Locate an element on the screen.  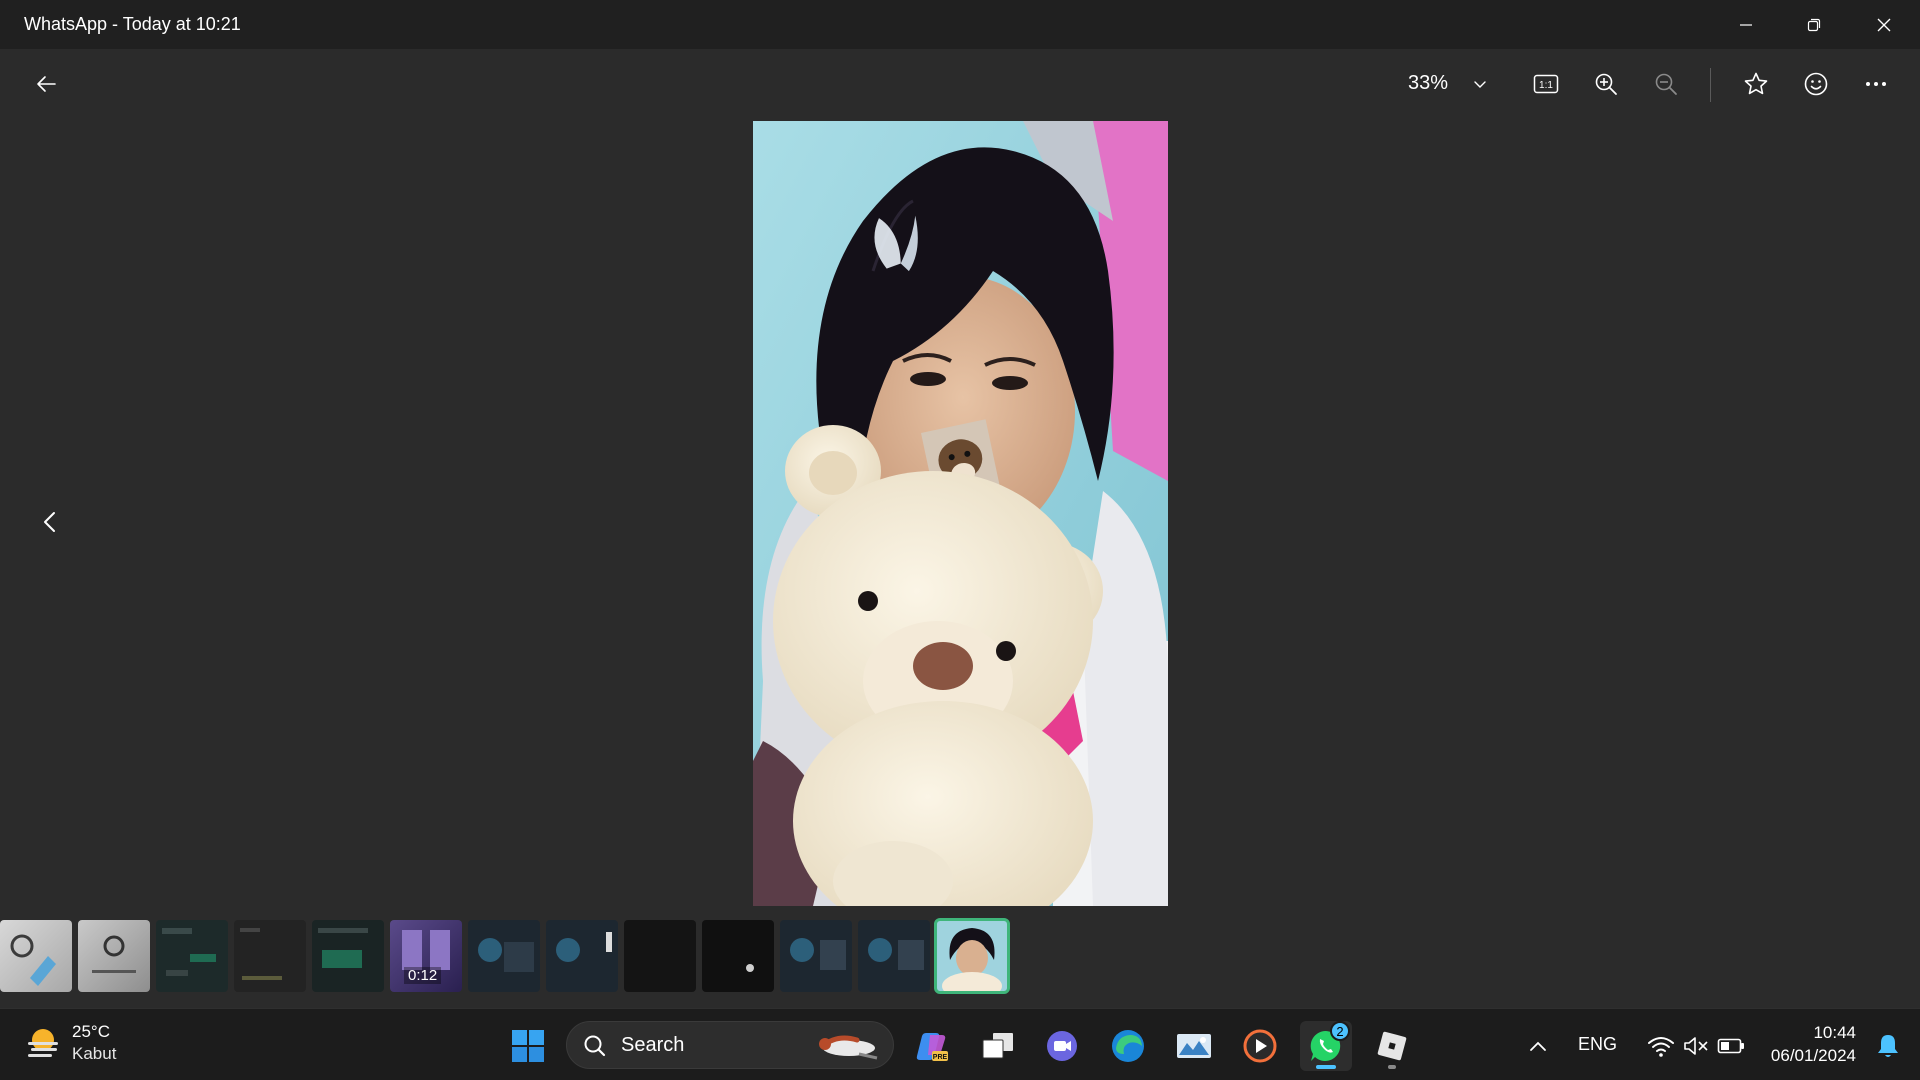
chevron-left-icon is located at coordinates (49, 522).